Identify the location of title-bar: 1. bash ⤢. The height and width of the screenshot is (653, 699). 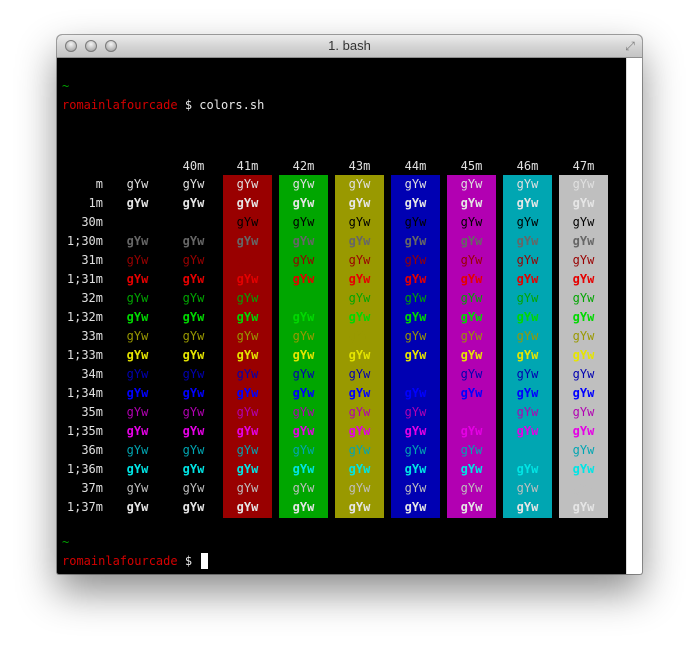
(349, 46).